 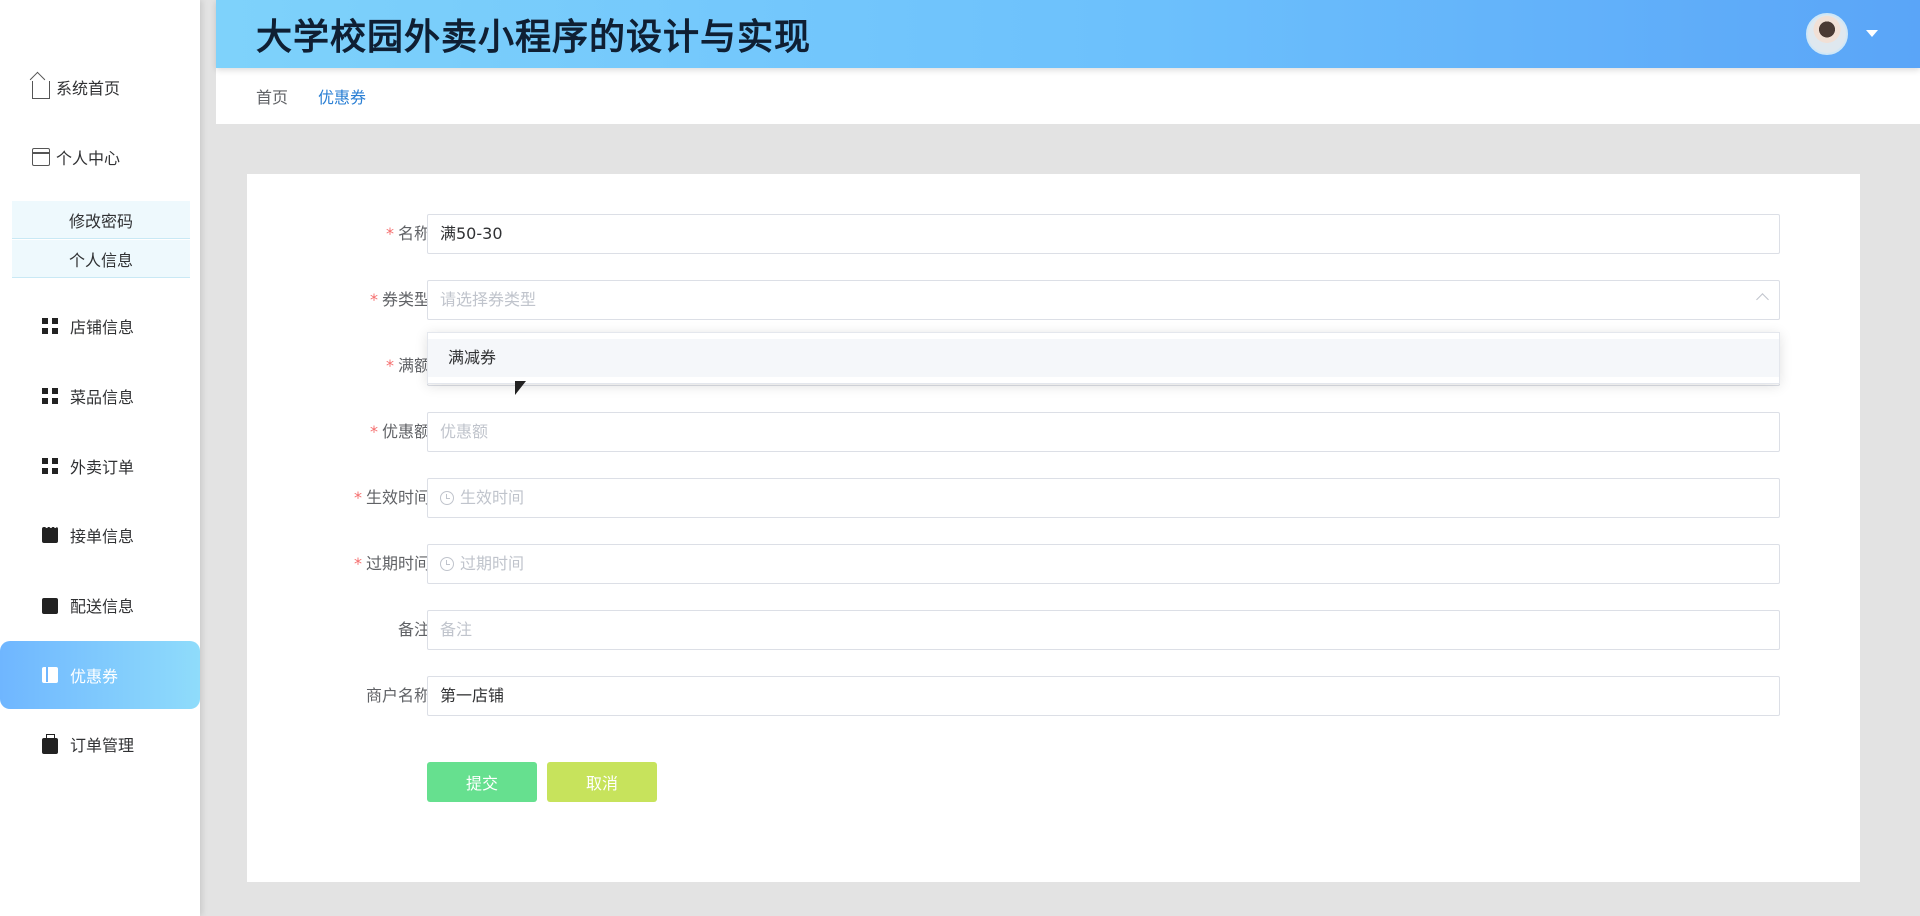 I want to click on chevron-down-icon, so click(x=1872, y=33).